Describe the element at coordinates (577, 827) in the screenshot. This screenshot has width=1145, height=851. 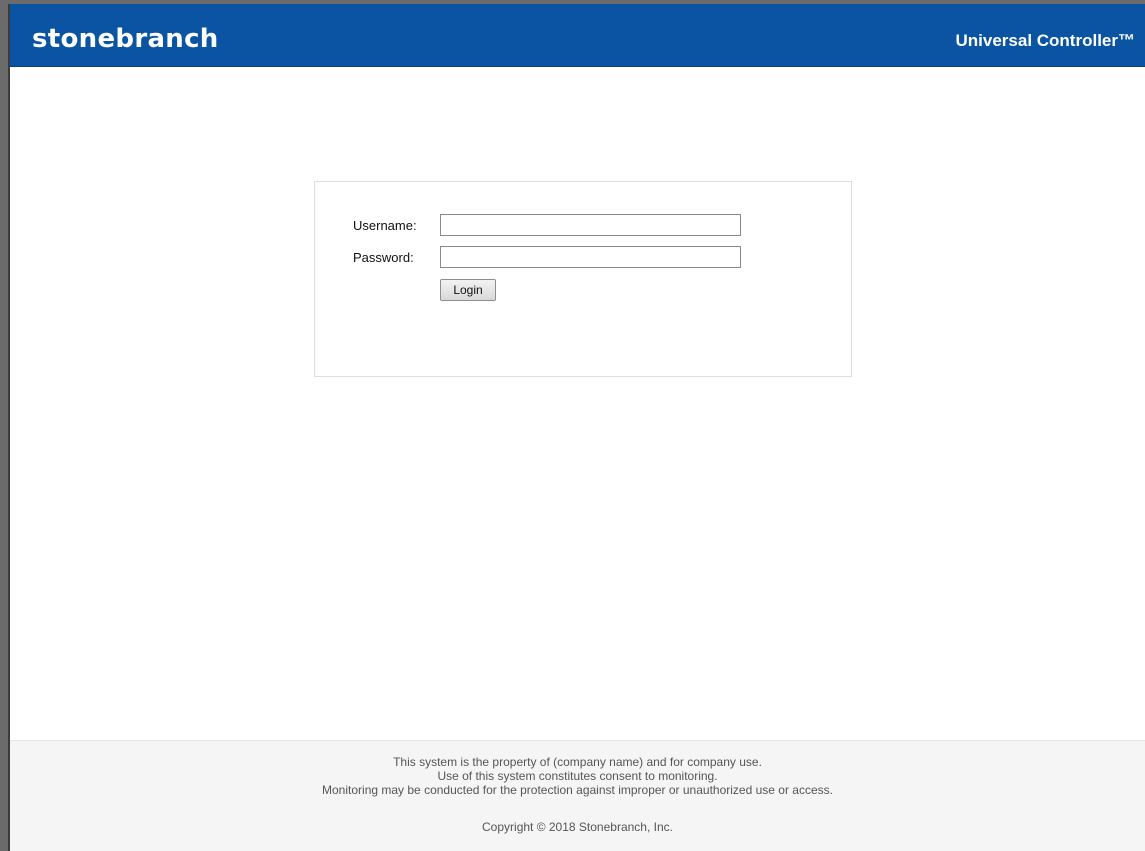
I see `copyright-text: Copyright © 2018 Stonebranch, Inc.` at that location.